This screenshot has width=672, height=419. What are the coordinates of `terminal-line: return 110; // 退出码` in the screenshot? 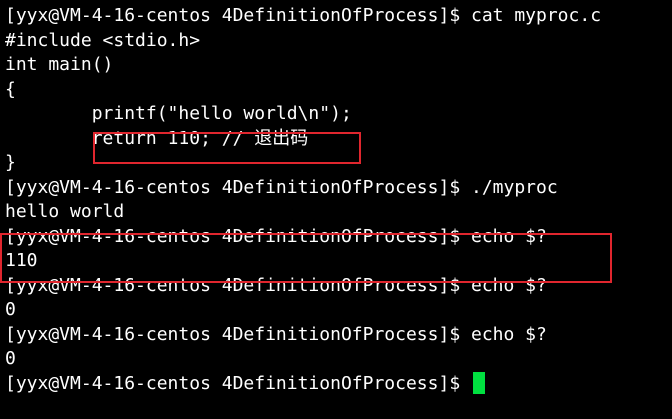 It's located at (157, 138).